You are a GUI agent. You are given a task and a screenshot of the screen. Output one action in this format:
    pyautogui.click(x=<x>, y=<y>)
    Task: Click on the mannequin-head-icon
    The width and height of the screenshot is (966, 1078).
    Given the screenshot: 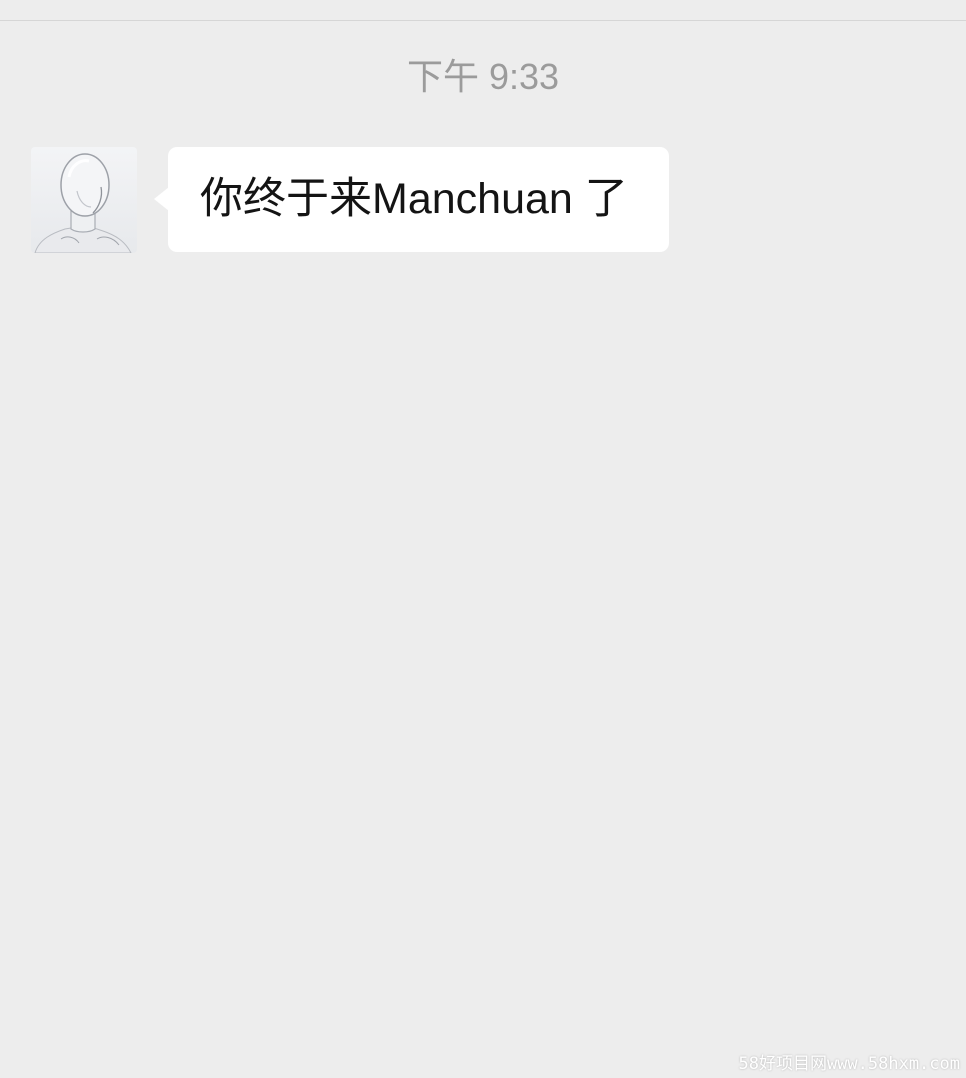 What is the action you would take?
    pyautogui.click(x=83, y=203)
    